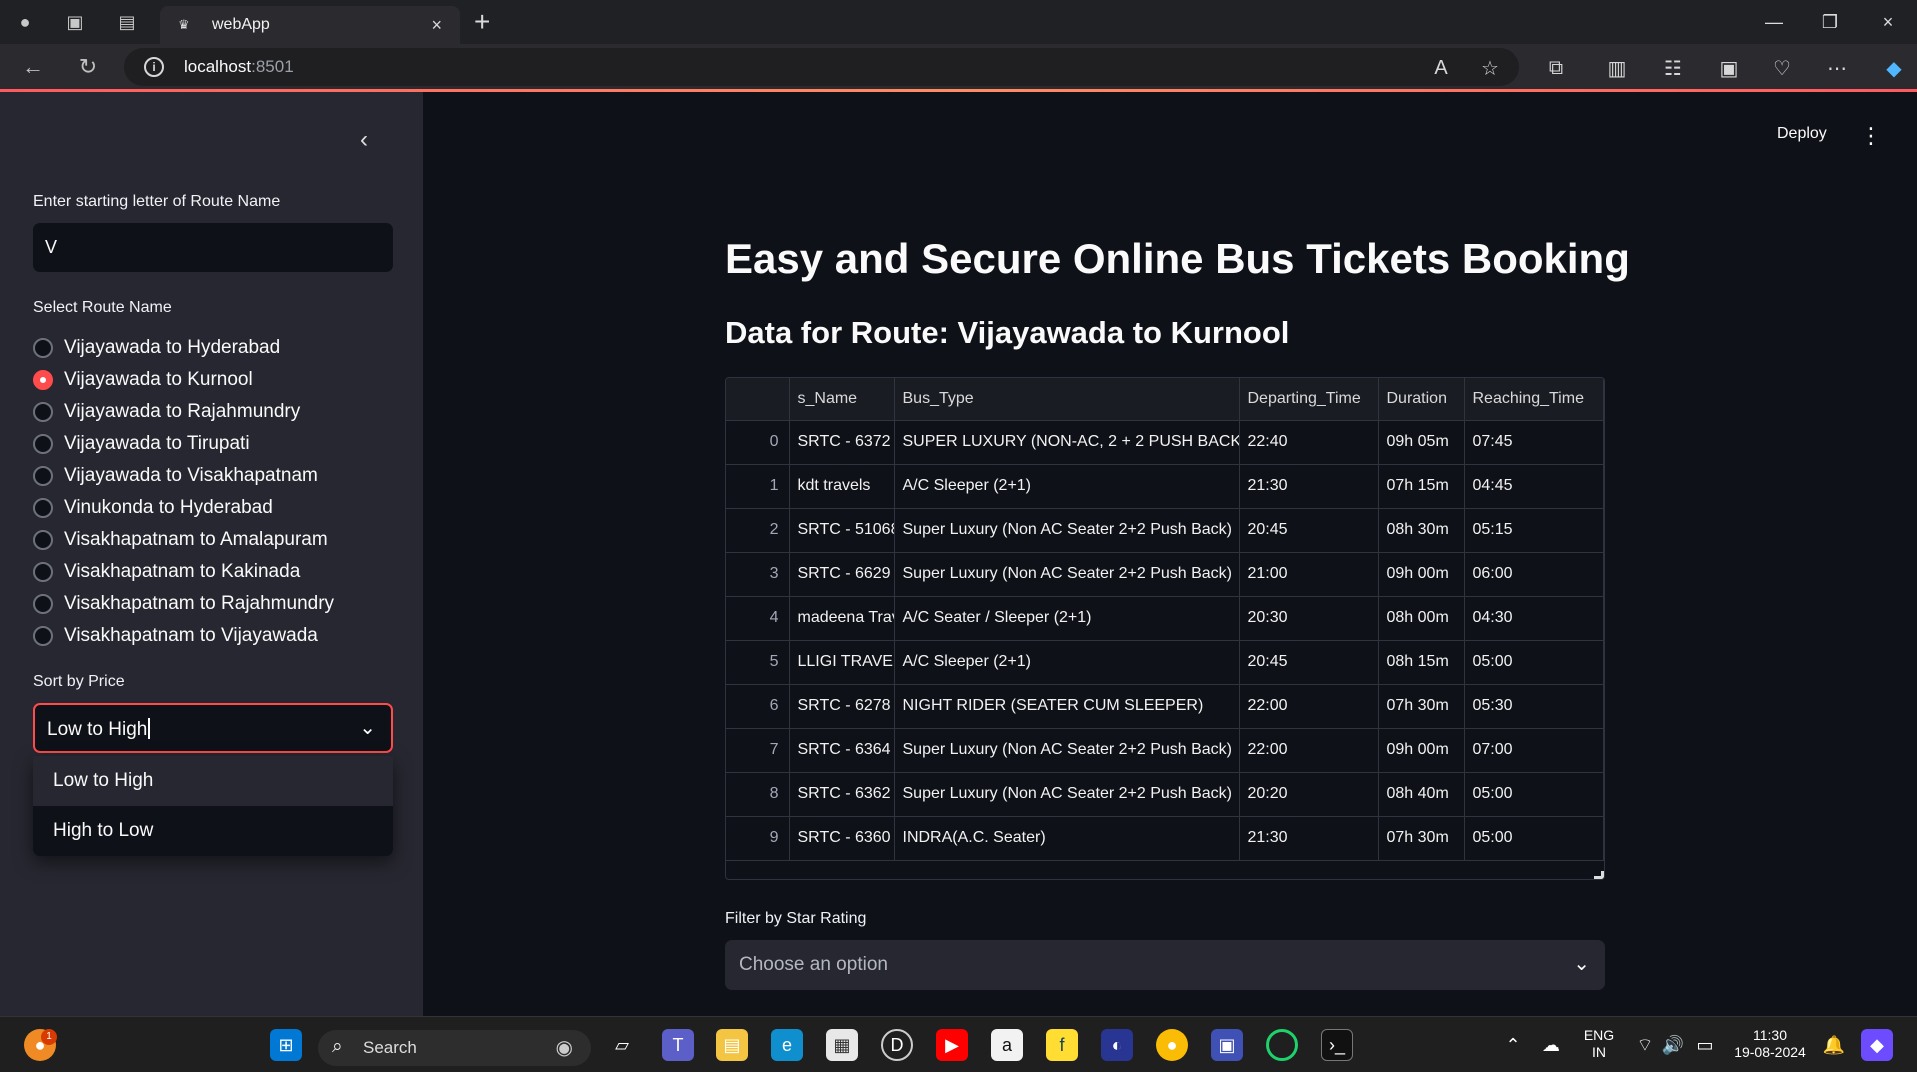 Image resolution: width=1917 pixels, height=1072 pixels. What do you see at coordinates (952, 1045) in the screenshot?
I see `youtube-icon: ▶` at bounding box center [952, 1045].